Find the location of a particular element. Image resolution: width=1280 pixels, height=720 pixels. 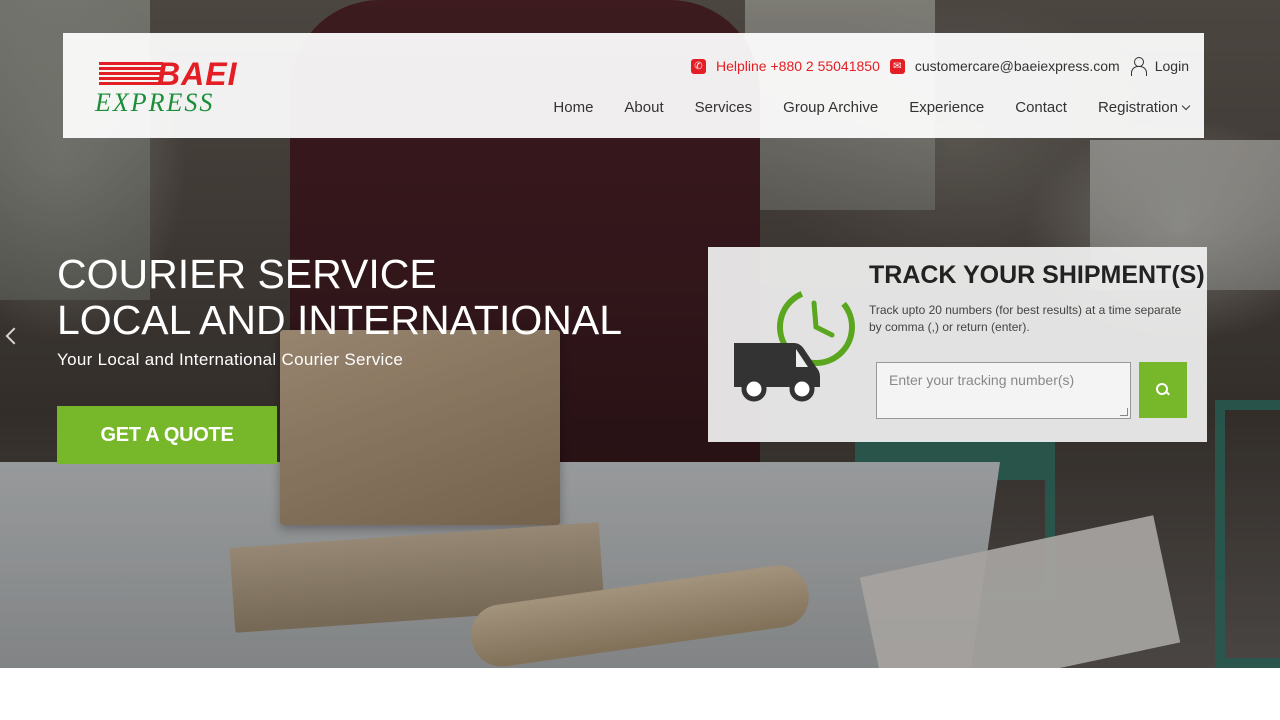

get-quote-button: GET A QUOTE is located at coordinates (167, 435).